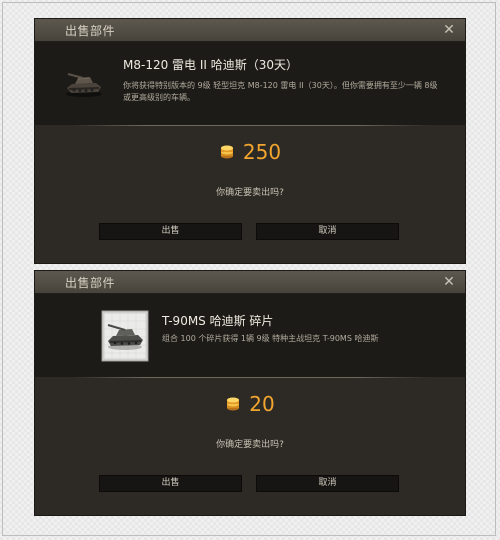 Image resolution: width=500 pixels, height=540 pixels. Describe the element at coordinates (262, 152) in the screenshot. I see `price-value: 250` at that location.